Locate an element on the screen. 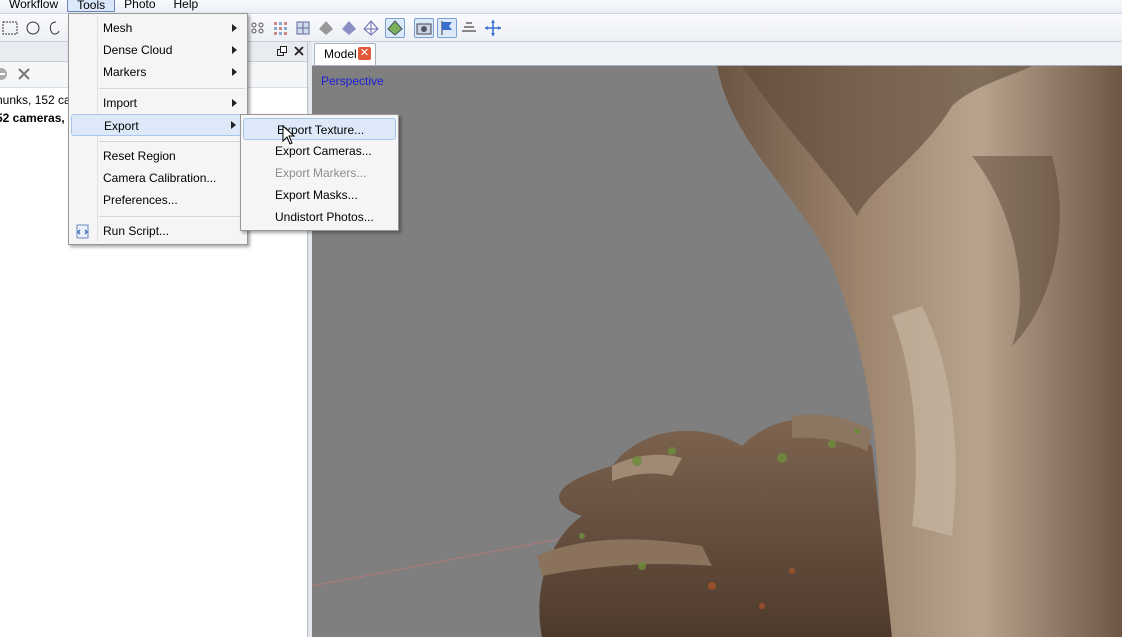 This screenshot has height=637, width=1122. mouse-cursor-icon is located at coordinates (289, 135).